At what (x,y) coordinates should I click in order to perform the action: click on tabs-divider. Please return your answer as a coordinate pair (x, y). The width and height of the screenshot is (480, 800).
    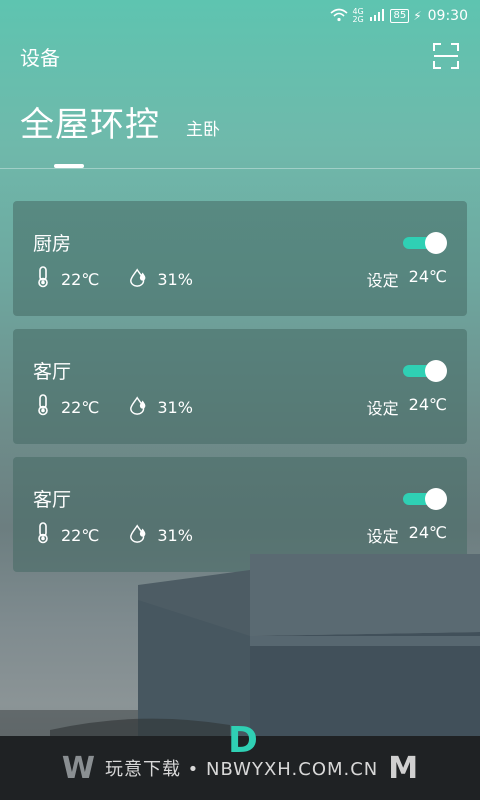
    Looking at the image, I should click on (240, 168).